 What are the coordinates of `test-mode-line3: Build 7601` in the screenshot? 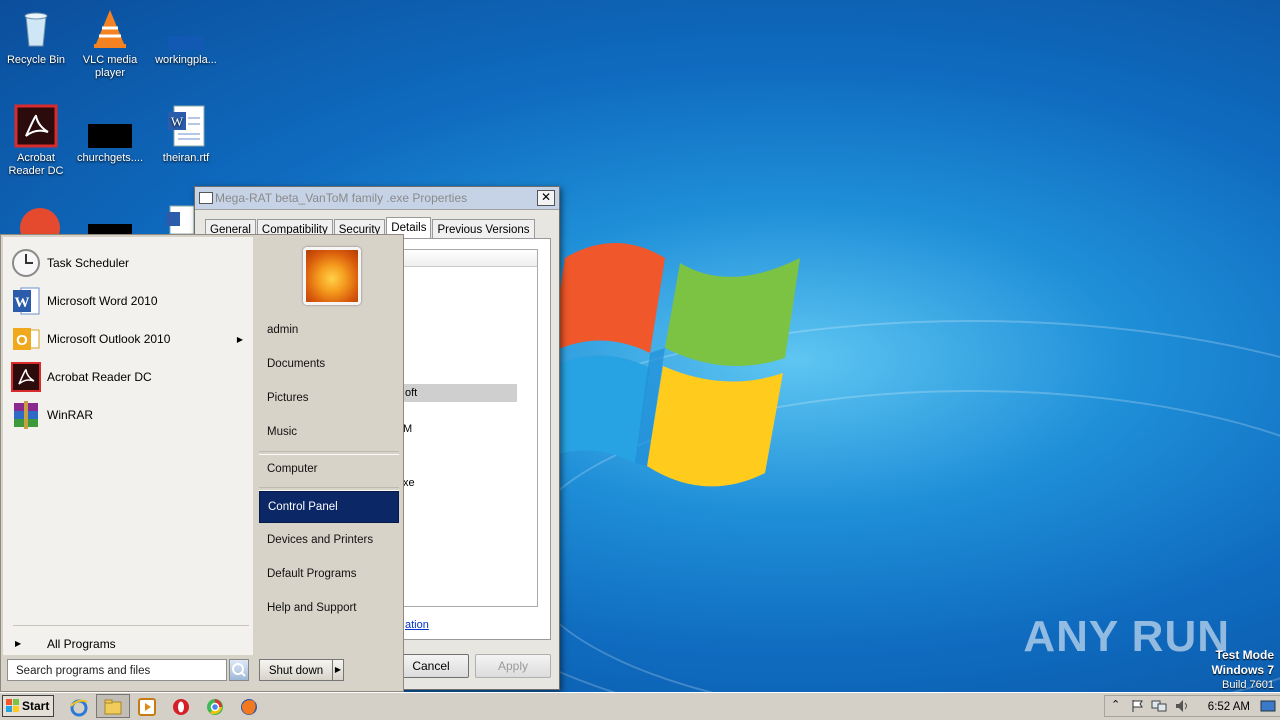 It's located at (1248, 685).